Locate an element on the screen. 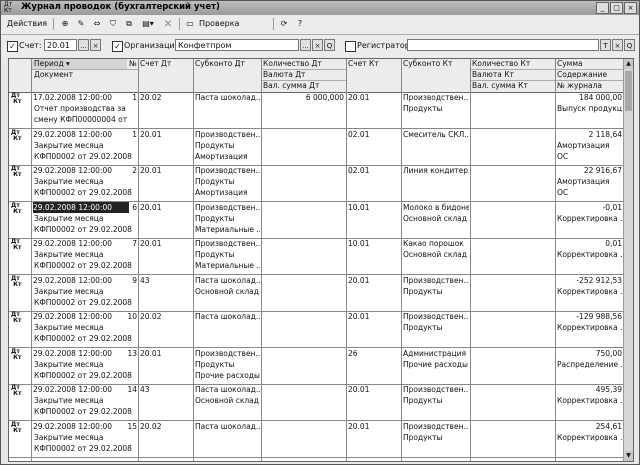 This screenshot has width=640, height=465. number-cell: 10 is located at coordinates (132, 316).